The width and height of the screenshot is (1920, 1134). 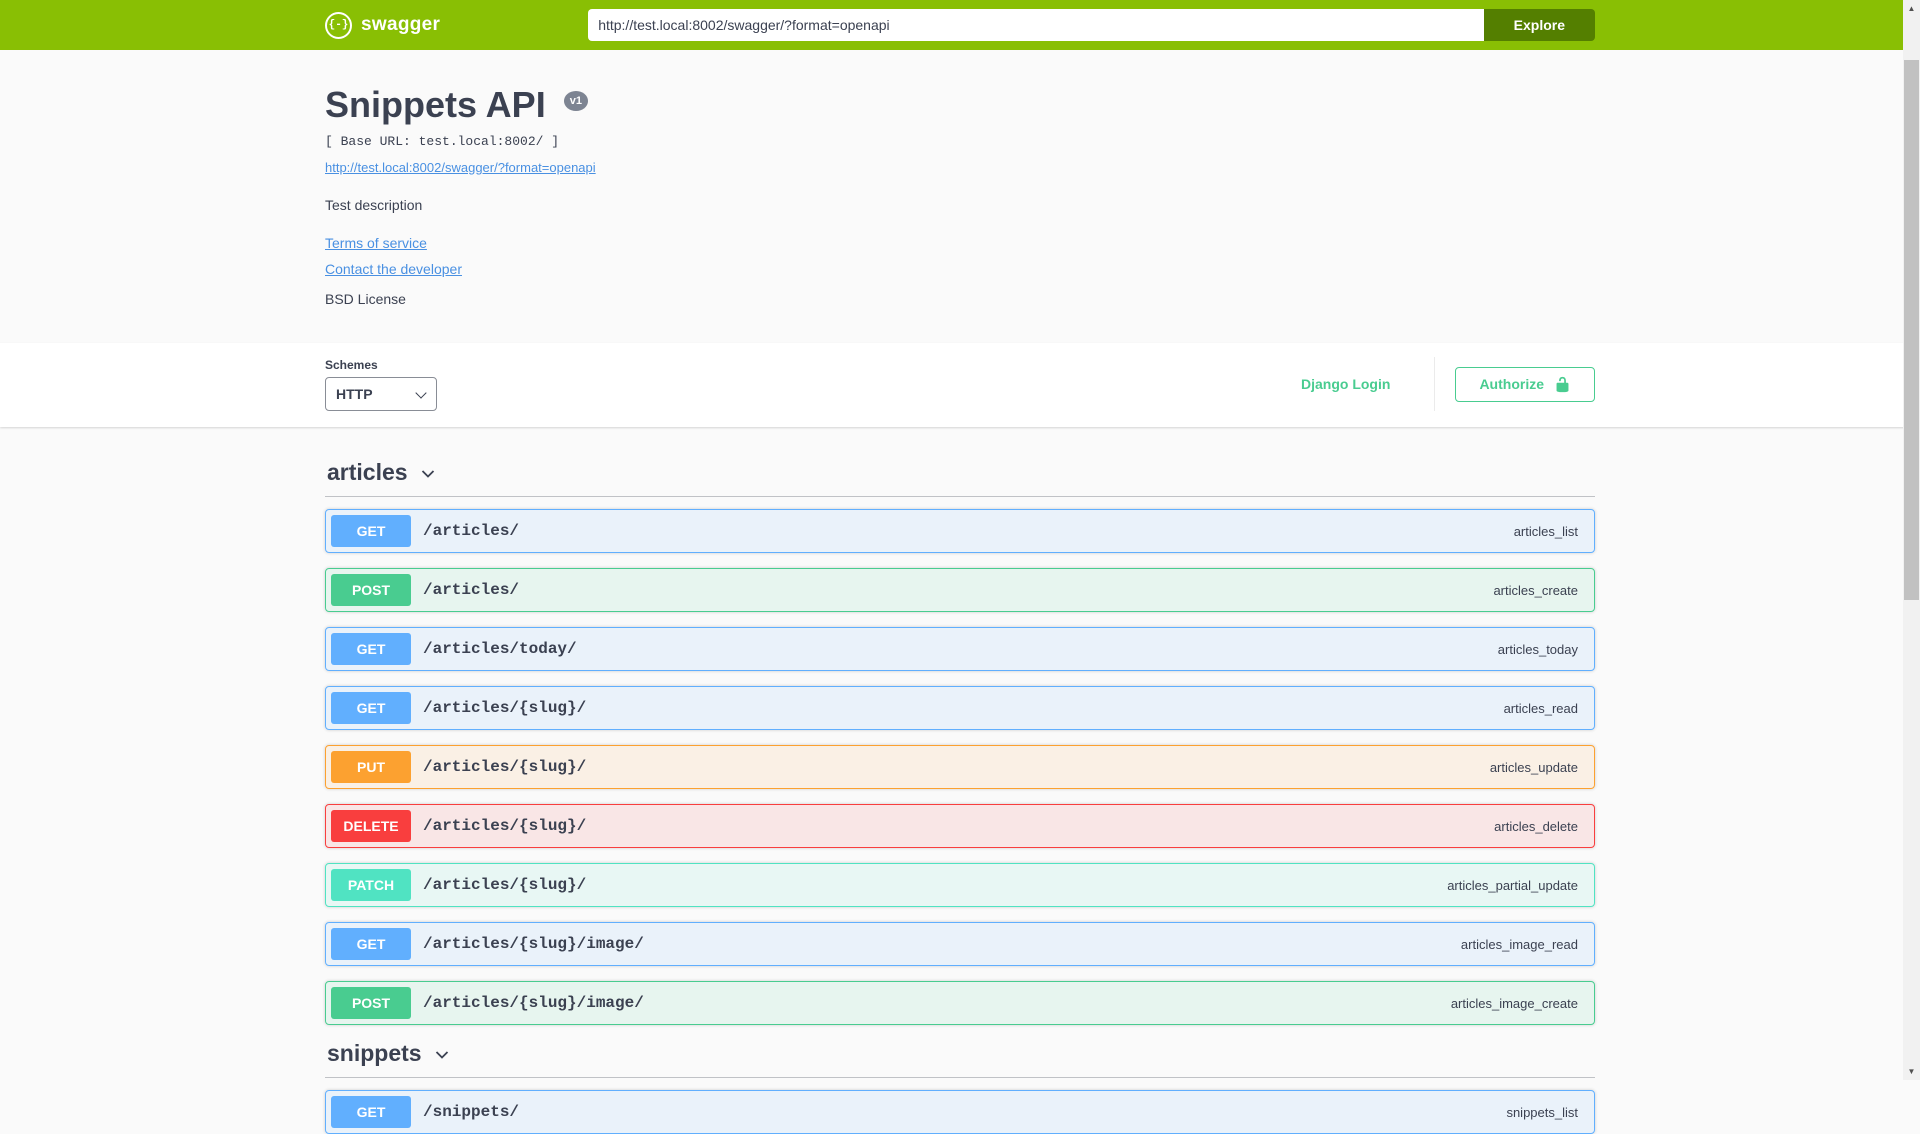 What do you see at coordinates (351, 364) in the screenshot?
I see `schemes-label: Schemes` at bounding box center [351, 364].